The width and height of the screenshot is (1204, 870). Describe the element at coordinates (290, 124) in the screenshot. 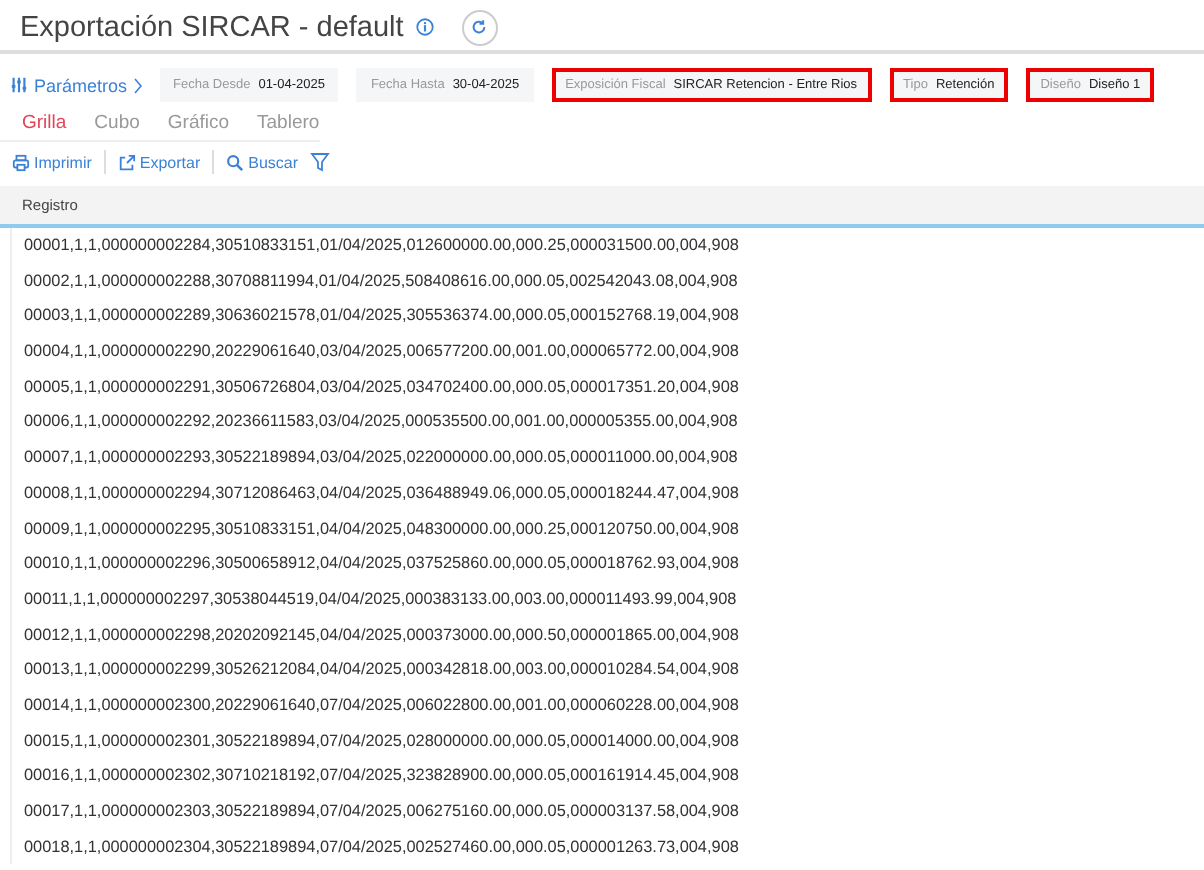

I see `view-tab: Tablero` at that location.